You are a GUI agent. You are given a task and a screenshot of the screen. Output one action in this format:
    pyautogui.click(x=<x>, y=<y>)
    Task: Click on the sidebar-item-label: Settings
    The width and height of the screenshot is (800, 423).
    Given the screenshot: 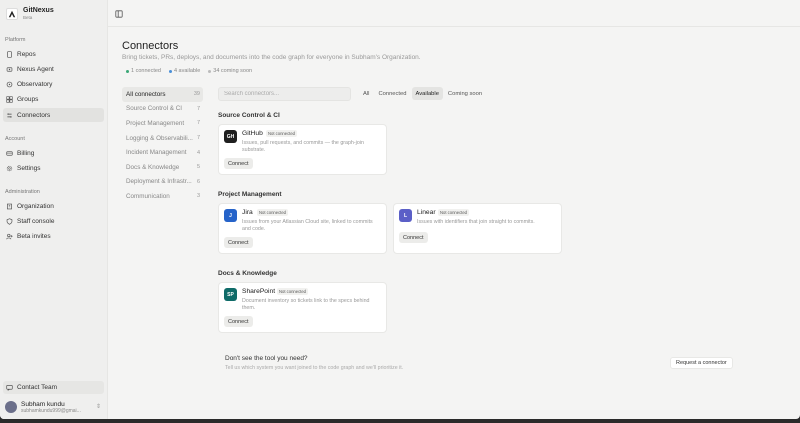 What is the action you would take?
    pyautogui.click(x=29, y=168)
    